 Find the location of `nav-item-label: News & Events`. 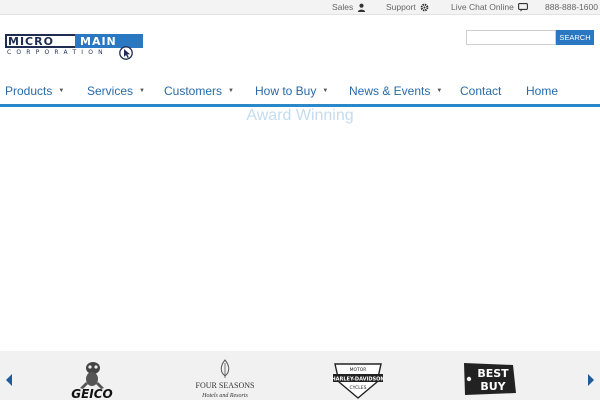

nav-item-label: News & Events is located at coordinates (390, 91).